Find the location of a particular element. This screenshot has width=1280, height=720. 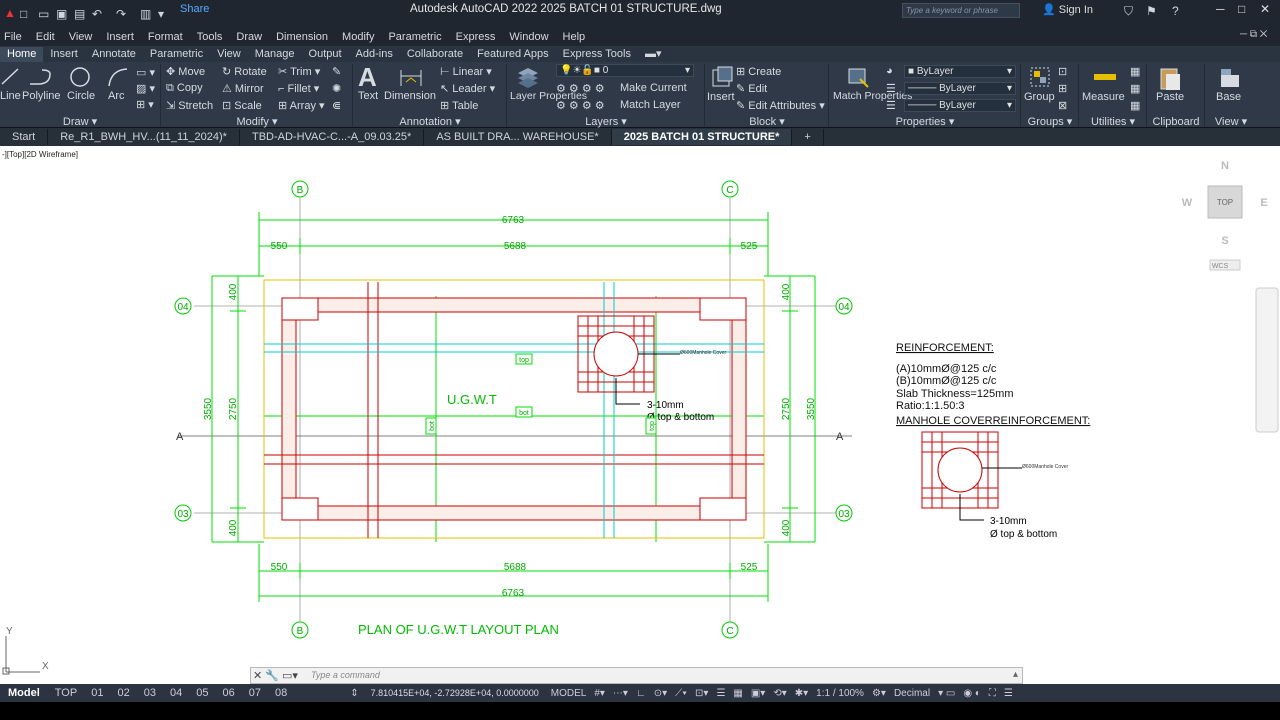

tab-express-tools: Express Tools is located at coordinates (597, 54).